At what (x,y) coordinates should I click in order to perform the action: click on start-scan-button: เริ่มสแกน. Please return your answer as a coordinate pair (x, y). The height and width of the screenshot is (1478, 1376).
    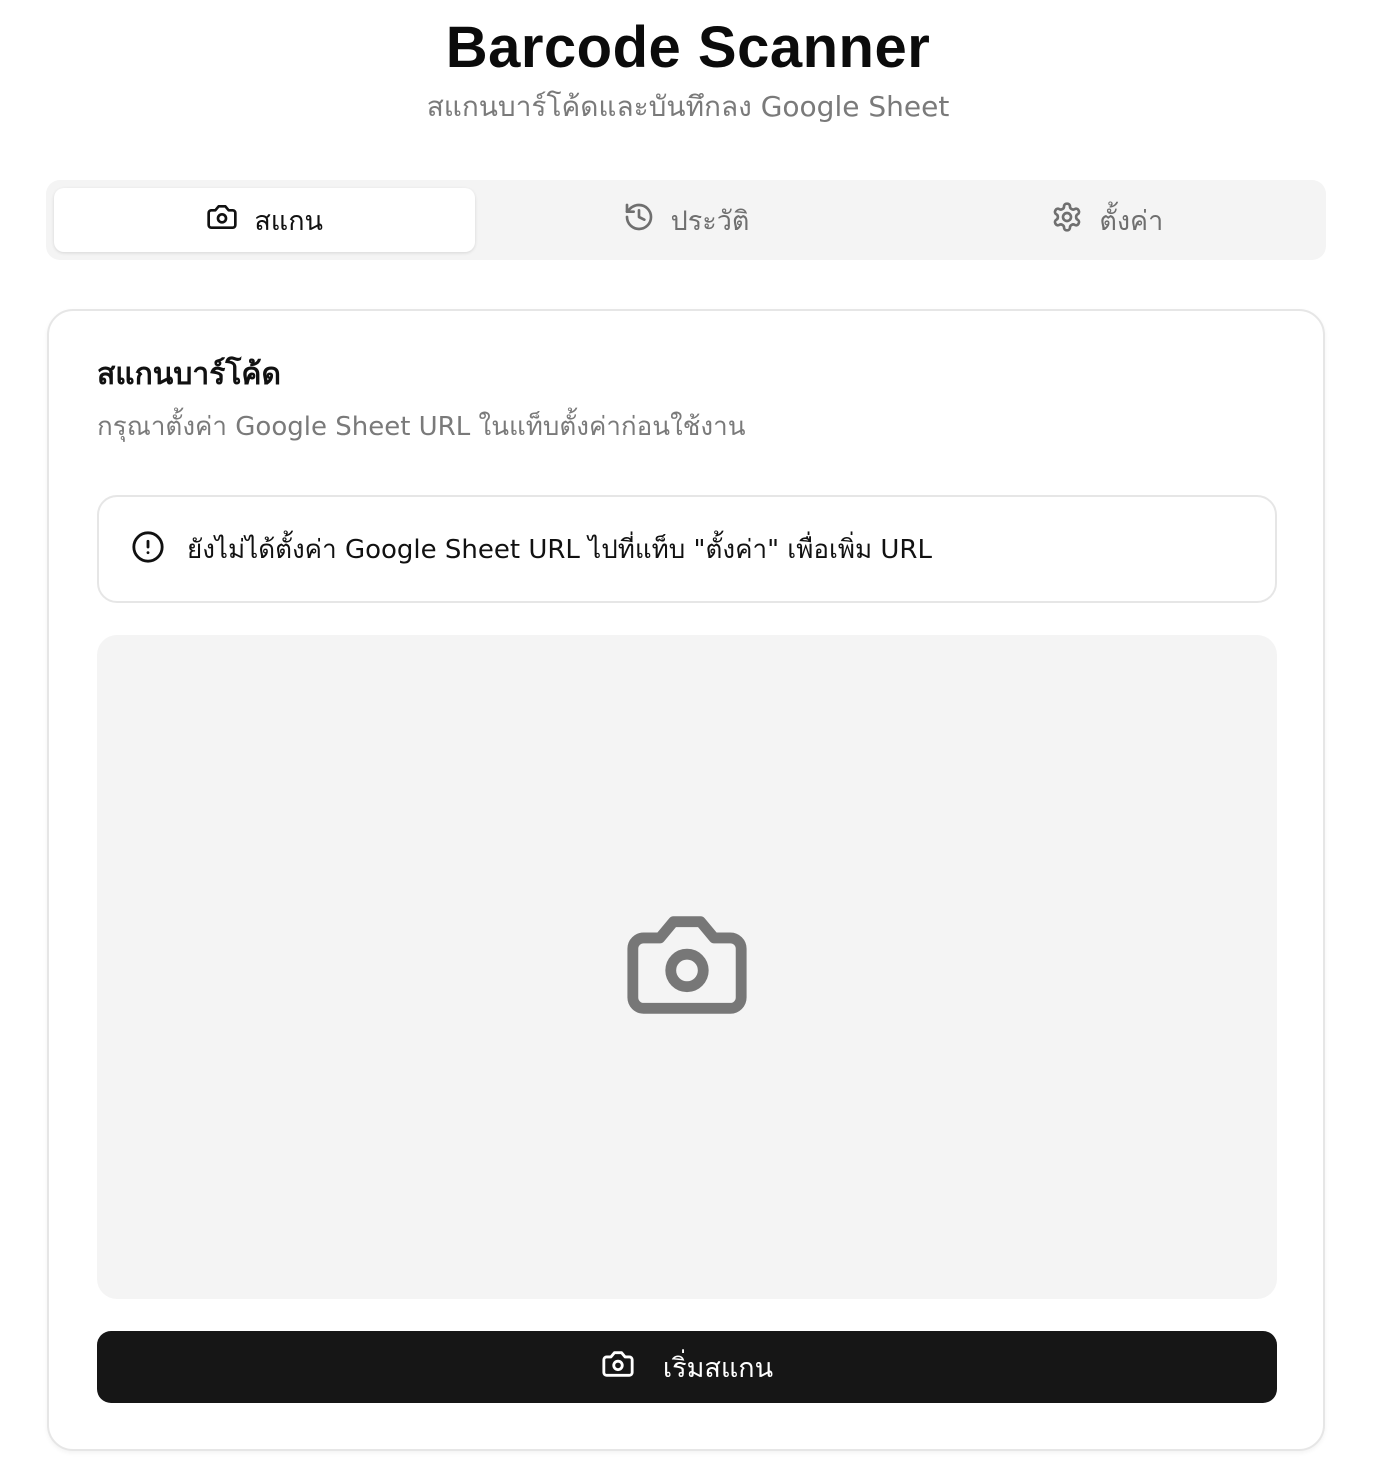
    Looking at the image, I should click on (687, 1367).